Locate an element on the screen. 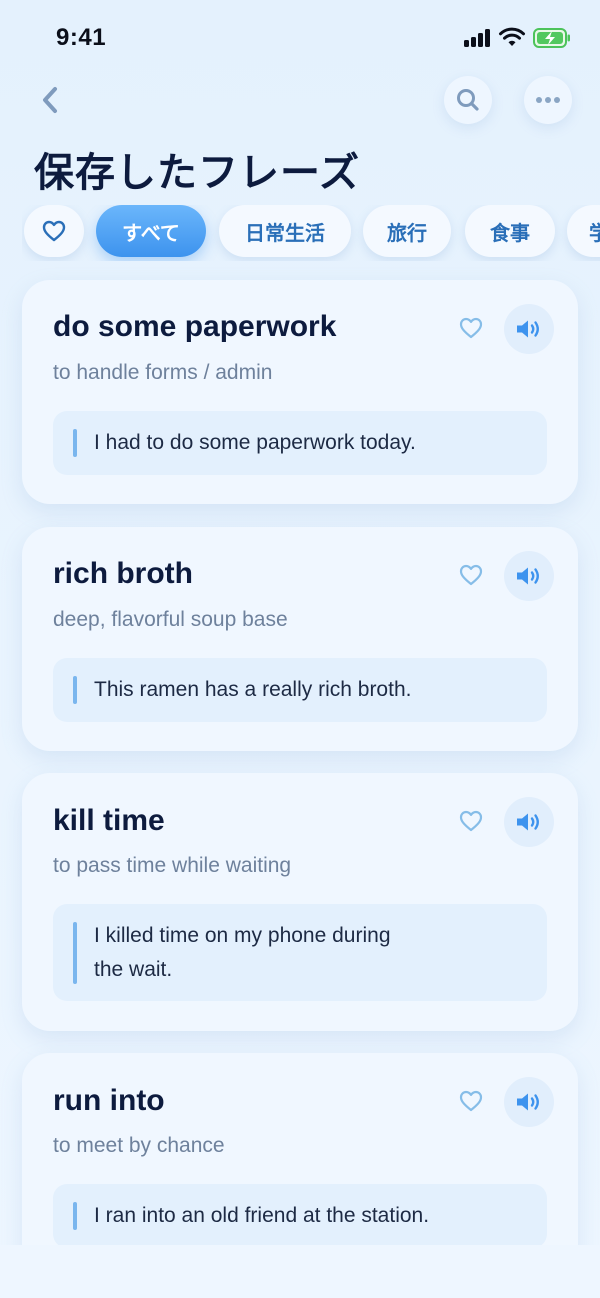  chip-study: 学 is located at coordinates (583, 231).